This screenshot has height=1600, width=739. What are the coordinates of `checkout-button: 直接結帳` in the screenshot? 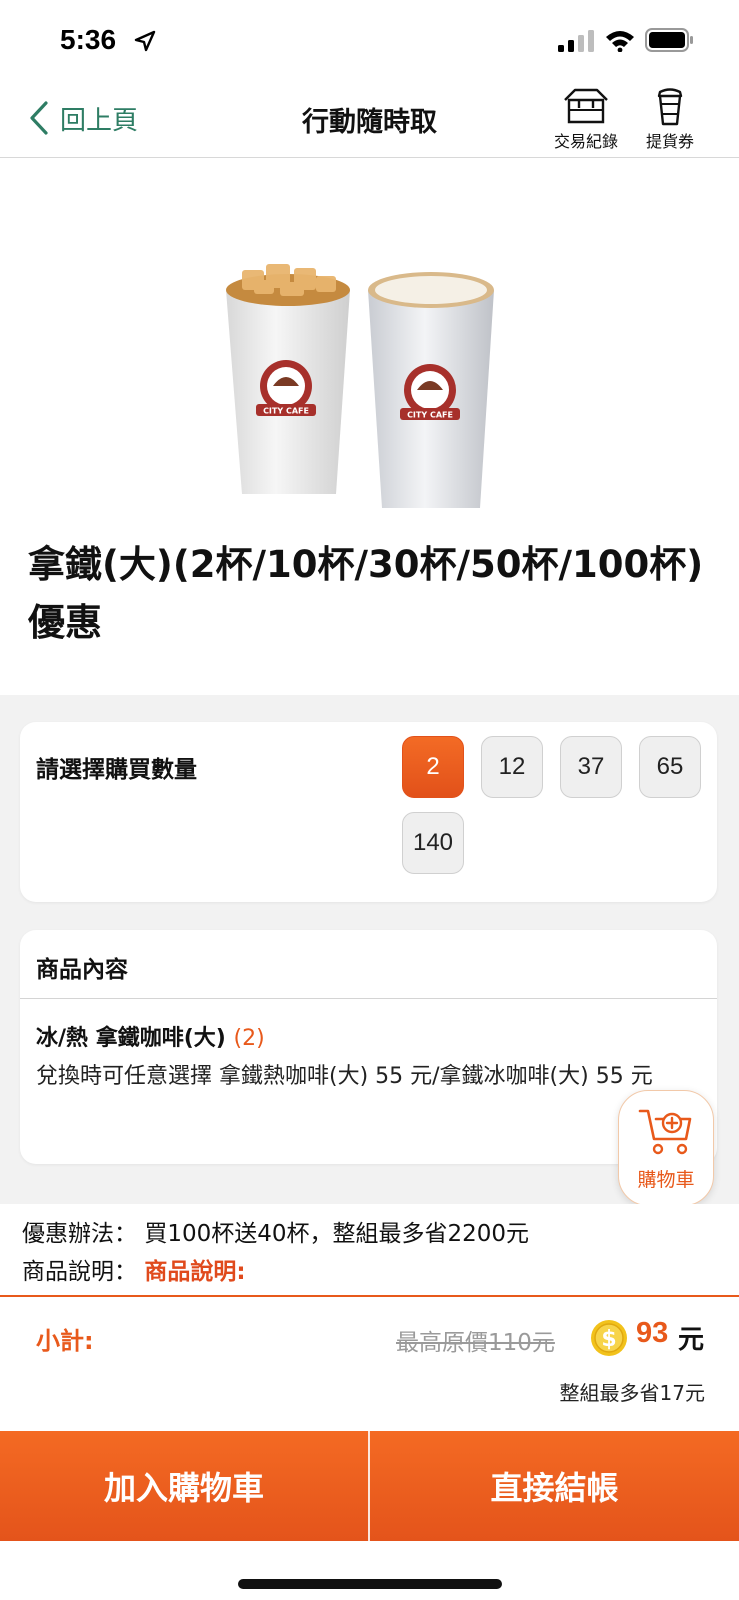 It's located at (554, 1486).